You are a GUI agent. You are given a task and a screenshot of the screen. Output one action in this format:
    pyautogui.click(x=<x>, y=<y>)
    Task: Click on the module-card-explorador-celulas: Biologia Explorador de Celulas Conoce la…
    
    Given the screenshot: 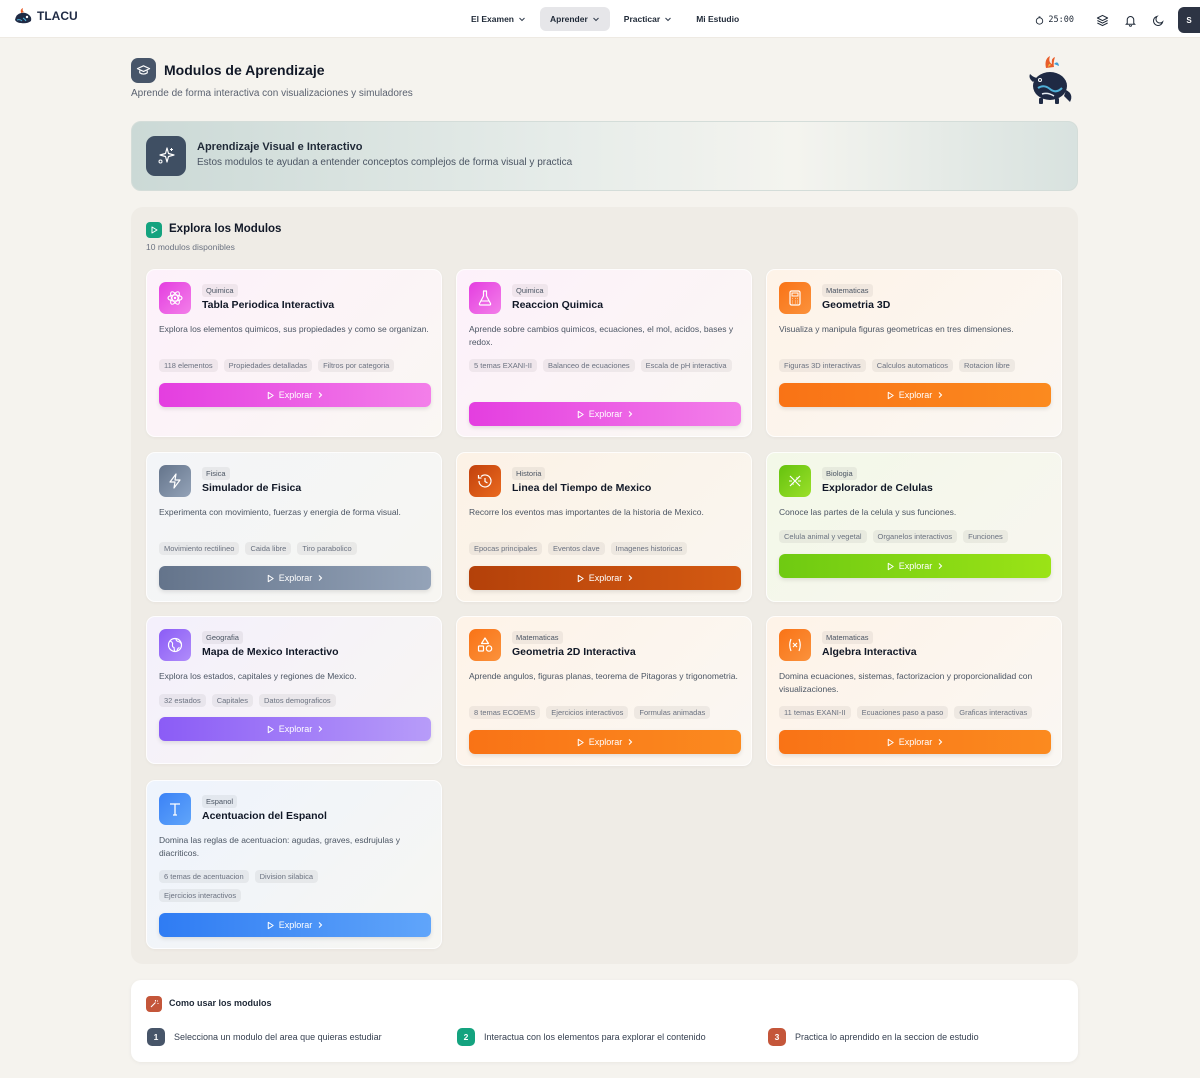 What is the action you would take?
    pyautogui.click(x=914, y=527)
    